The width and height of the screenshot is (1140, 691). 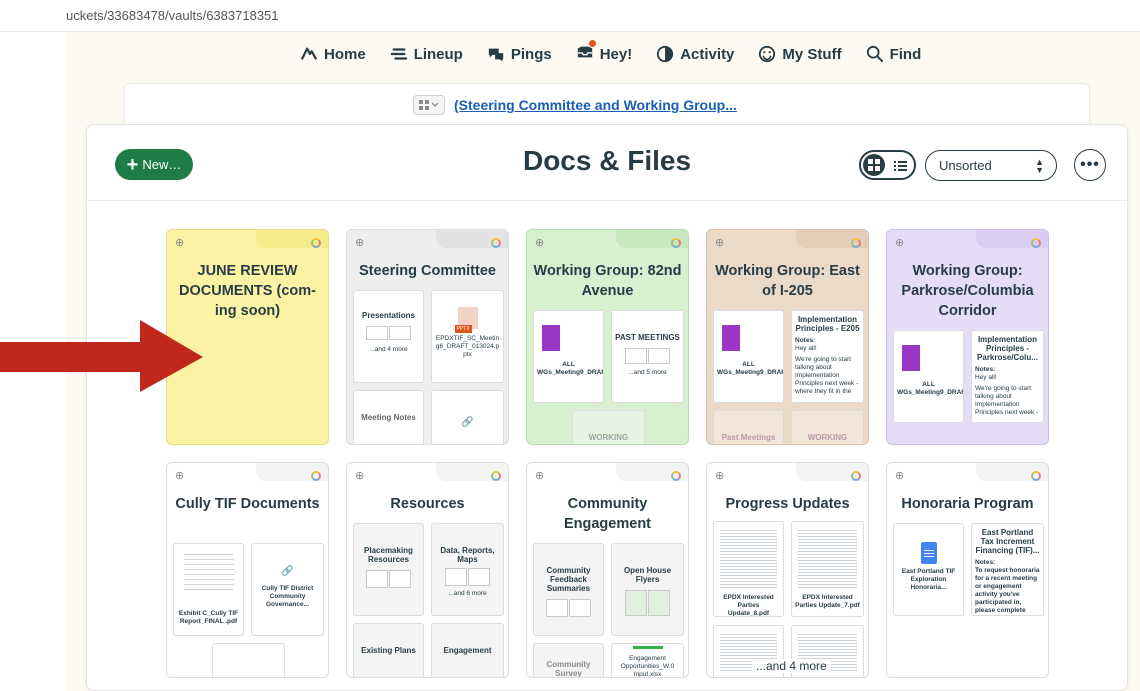 I want to click on grid-view-icon, so click(x=874, y=165).